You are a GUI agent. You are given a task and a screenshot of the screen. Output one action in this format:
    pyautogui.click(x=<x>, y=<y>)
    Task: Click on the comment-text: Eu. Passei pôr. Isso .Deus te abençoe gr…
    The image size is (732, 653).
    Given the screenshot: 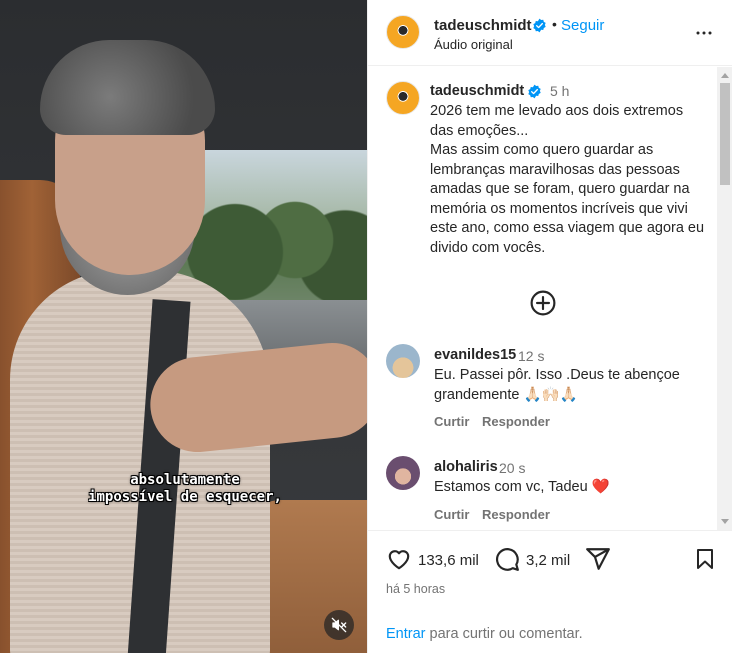 What is the action you would take?
    pyautogui.click(x=564, y=385)
    